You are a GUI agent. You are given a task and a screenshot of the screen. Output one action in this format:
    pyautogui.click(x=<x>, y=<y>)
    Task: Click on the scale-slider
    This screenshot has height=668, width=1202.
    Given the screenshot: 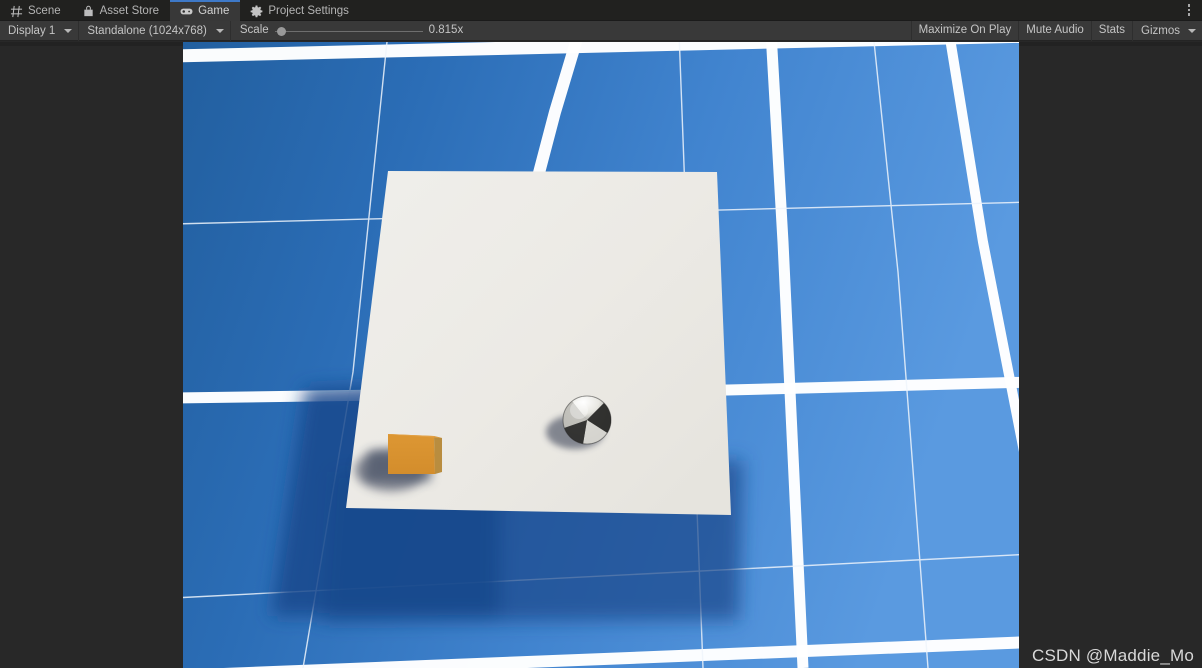 What is the action you would take?
    pyautogui.click(x=348, y=31)
    